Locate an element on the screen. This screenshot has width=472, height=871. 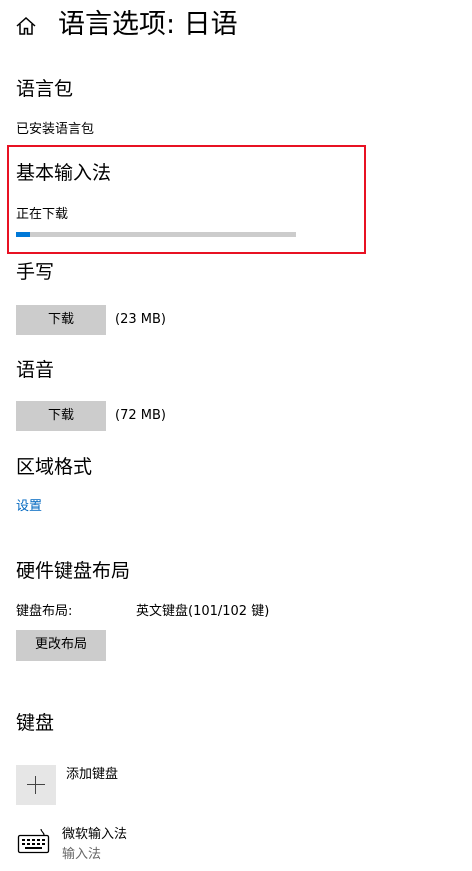
keyboard-layout-label: 键盘布局: is located at coordinates (44, 611).